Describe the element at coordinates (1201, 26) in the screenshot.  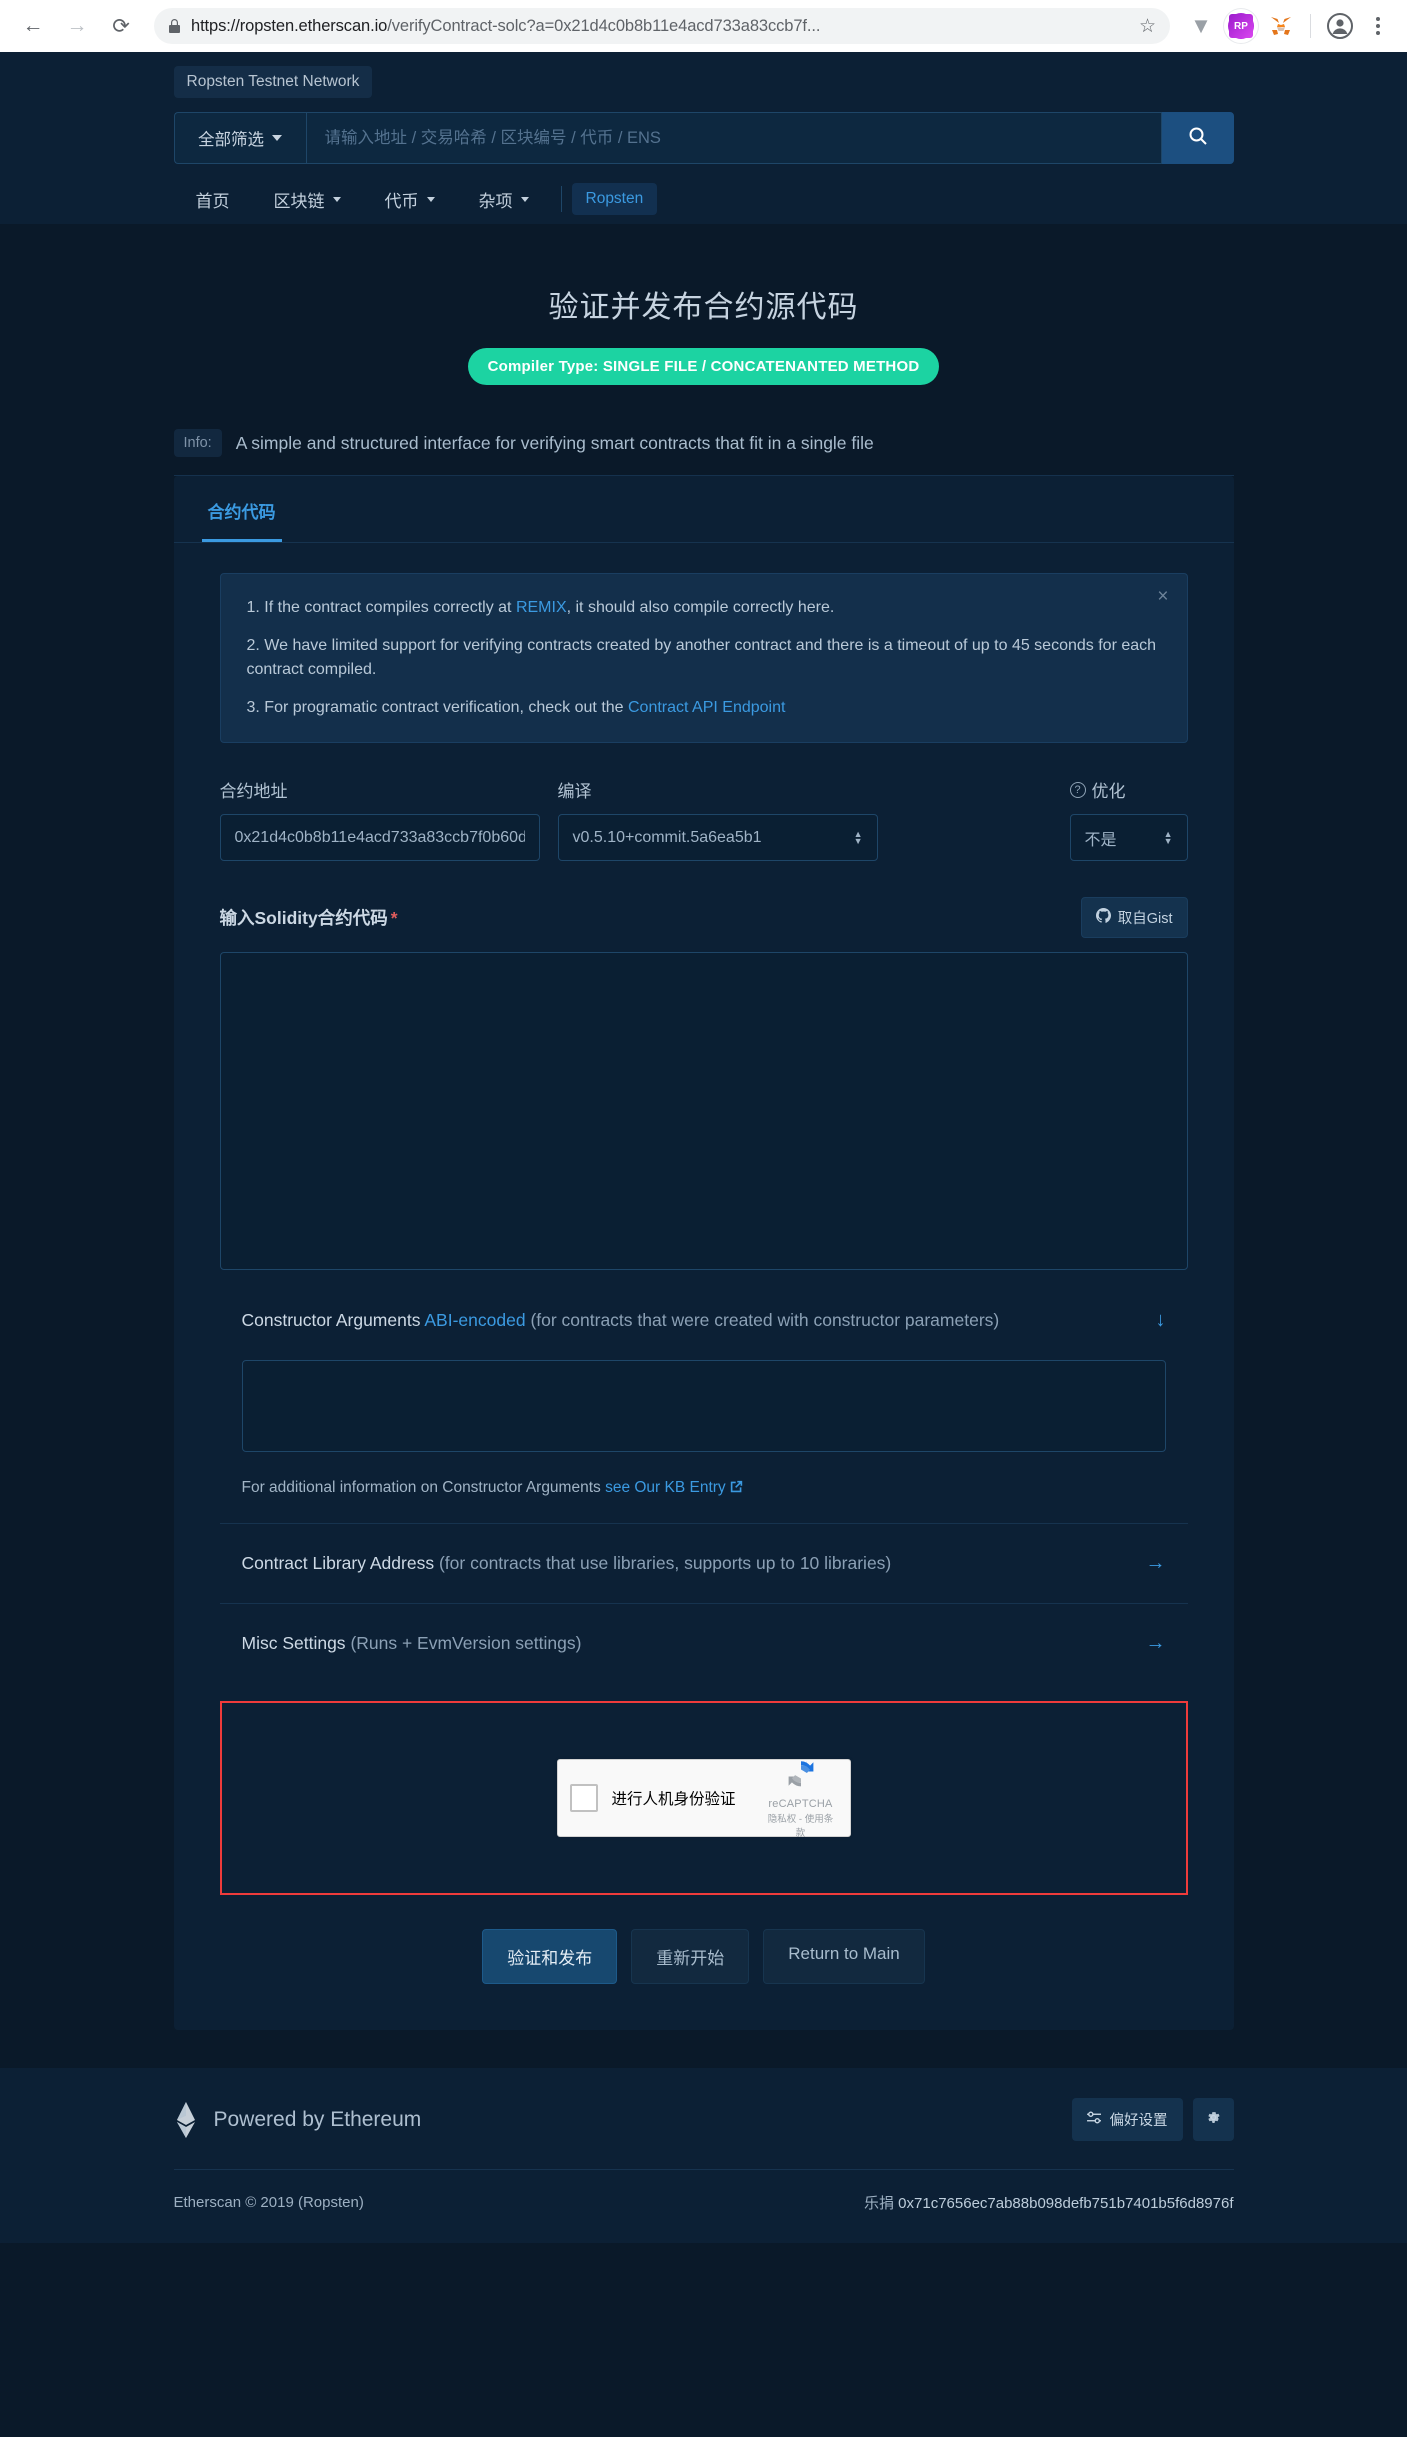
I see `vue-devtools-icon: ▼` at that location.